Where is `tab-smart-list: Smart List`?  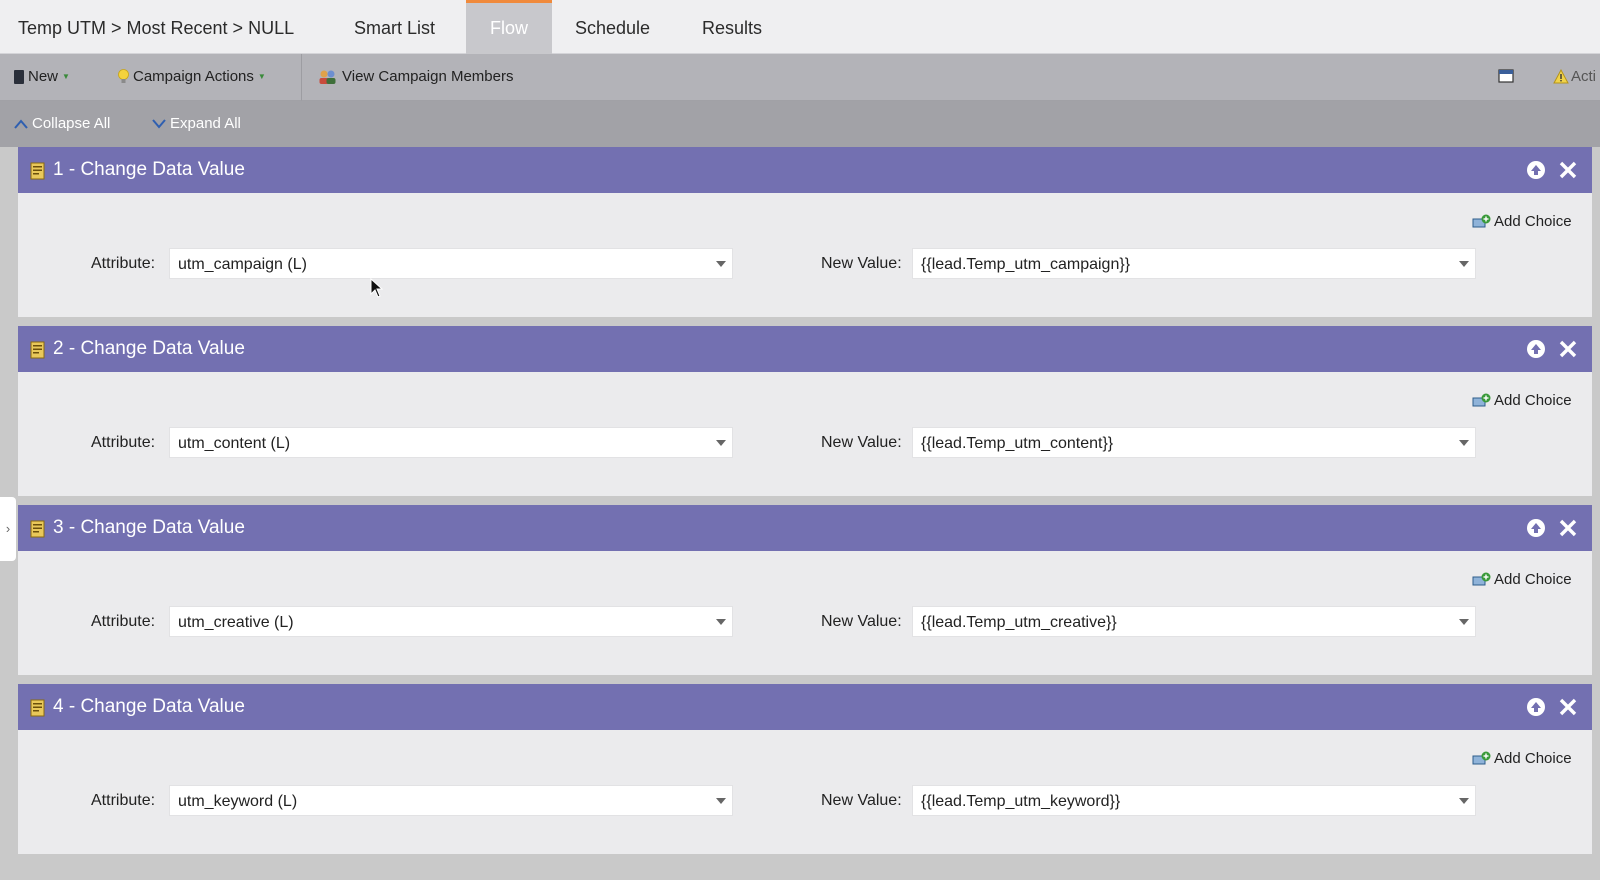
tab-smart-list: Smart List is located at coordinates (394, 27).